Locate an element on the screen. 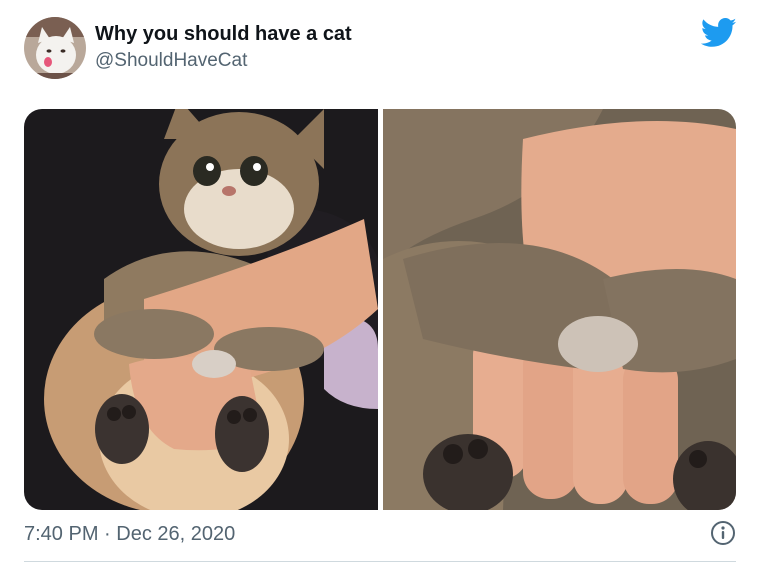  avatar-cat-image is located at coordinates (55, 48).